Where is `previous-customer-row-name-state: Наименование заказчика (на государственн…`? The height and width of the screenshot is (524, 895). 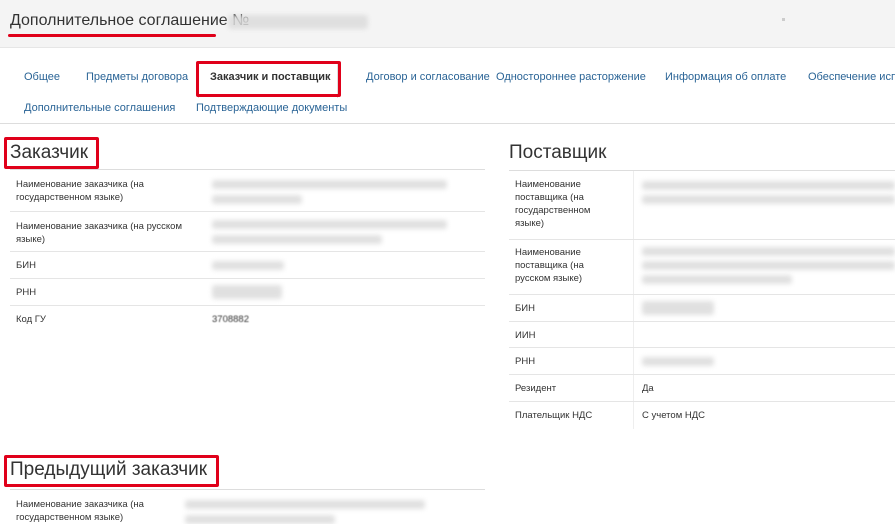
previous-customer-row-name-state: Наименование заказчика (на государственн… is located at coordinates (247, 507).